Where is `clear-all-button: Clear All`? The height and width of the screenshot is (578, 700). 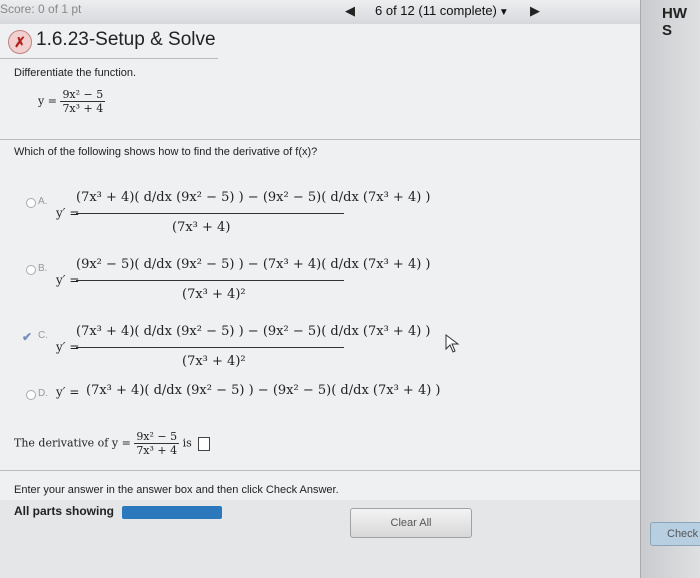 clear-all-button: Clear All is located at coordinates (411, 523).